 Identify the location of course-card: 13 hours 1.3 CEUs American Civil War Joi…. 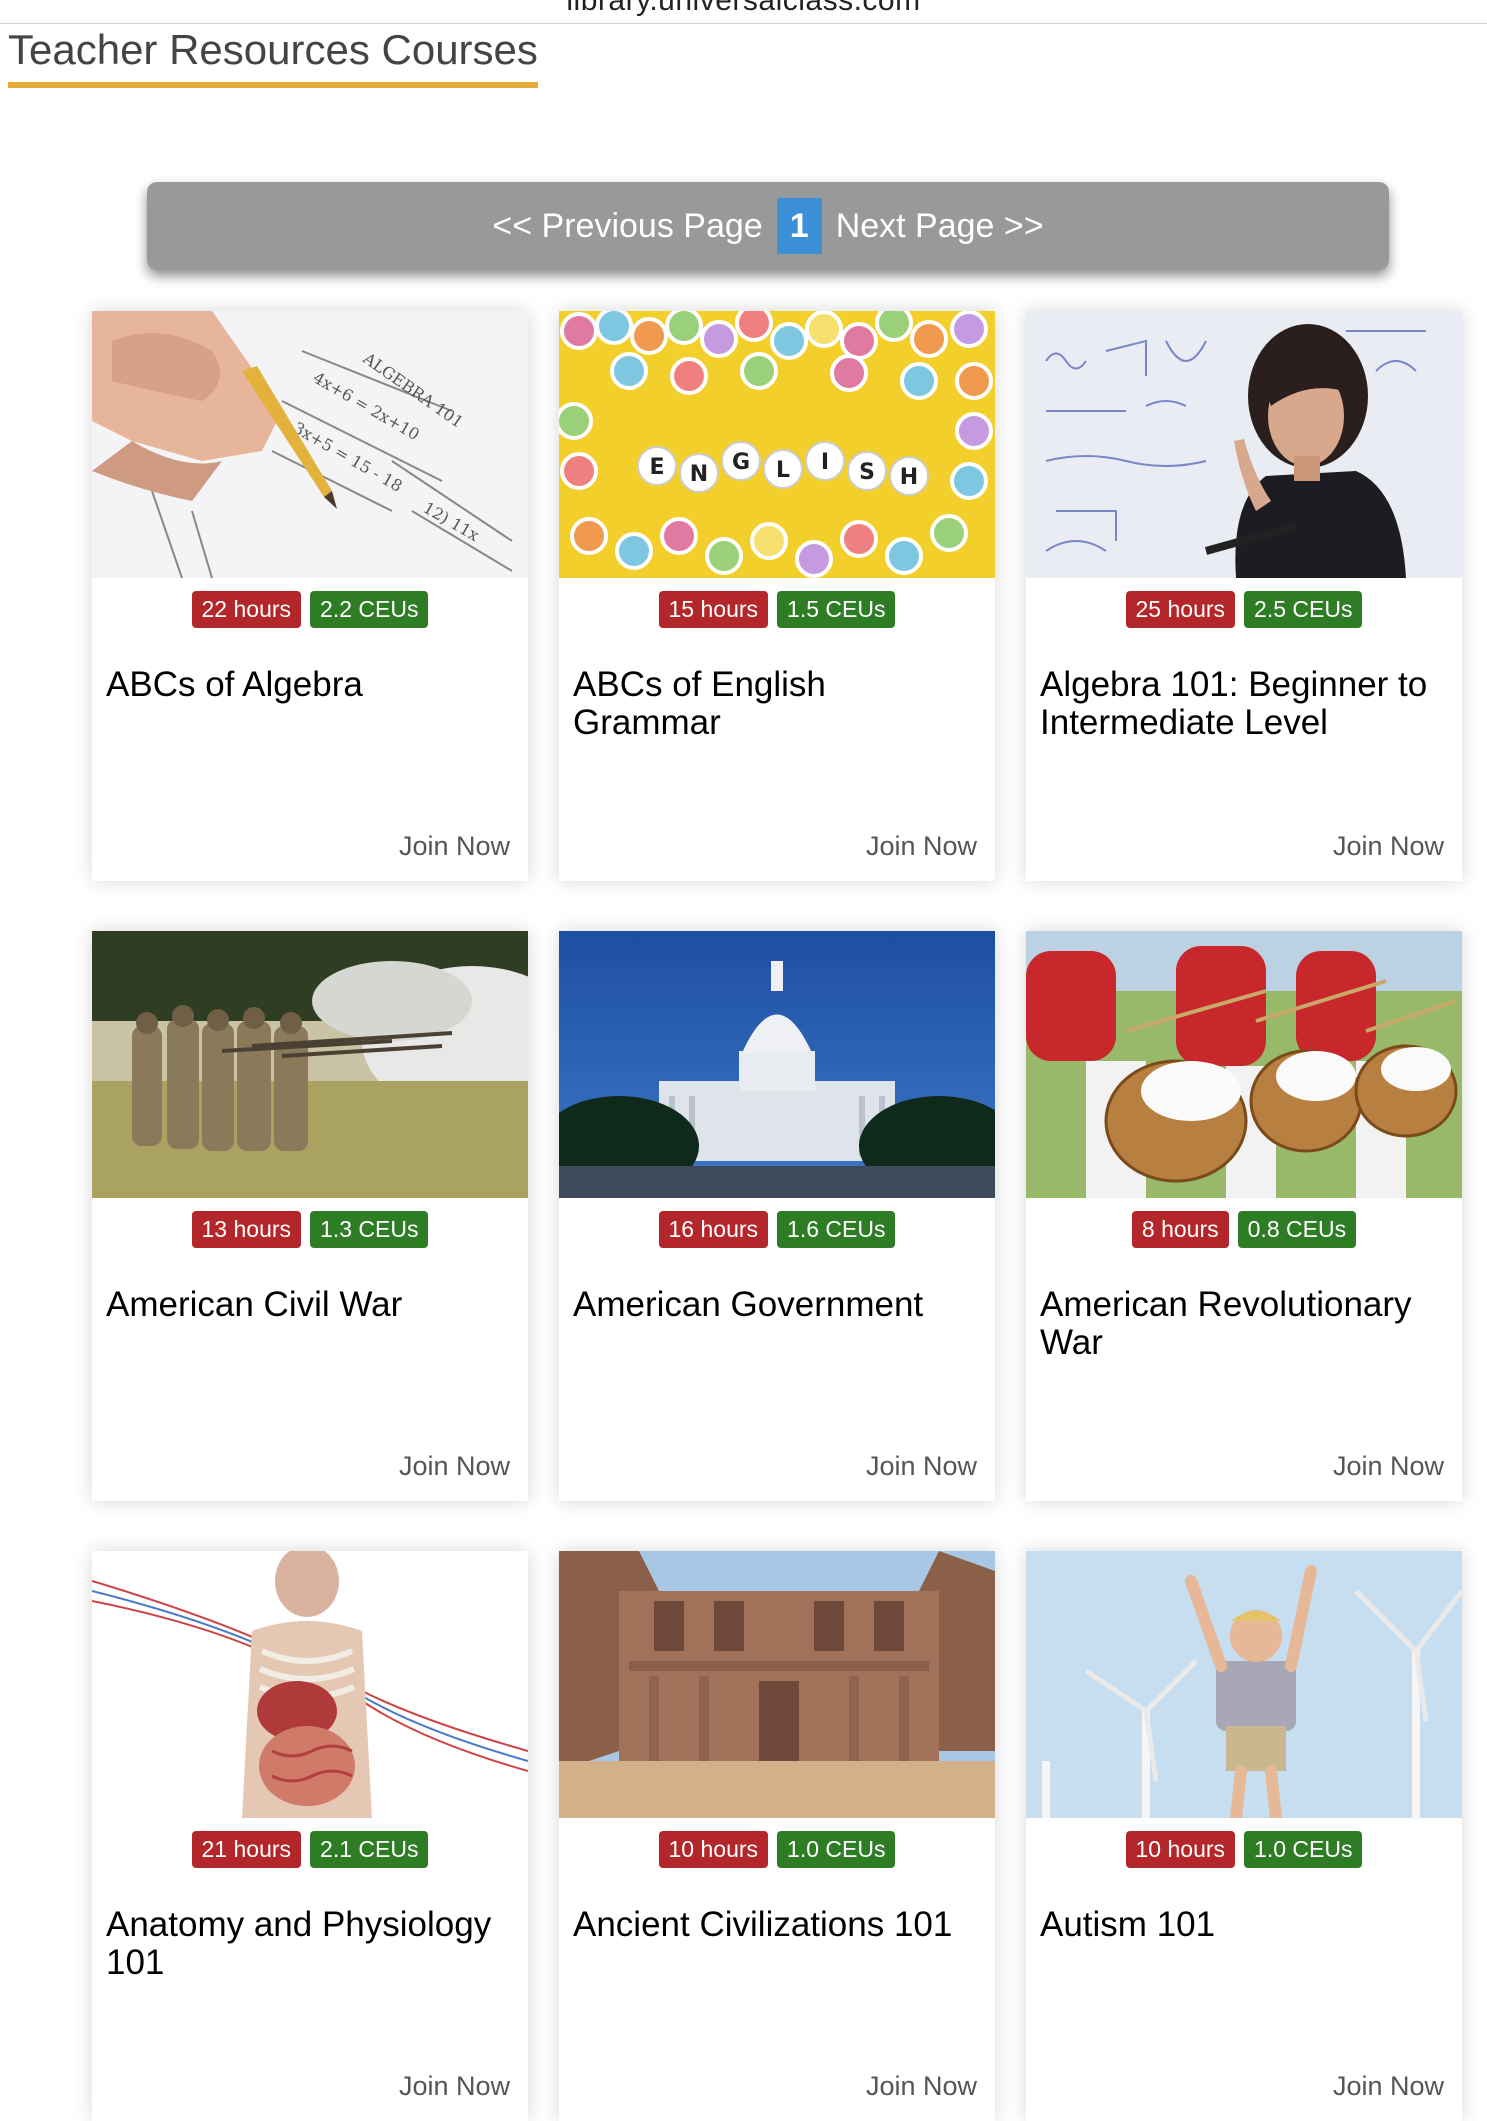
(310, 1216).